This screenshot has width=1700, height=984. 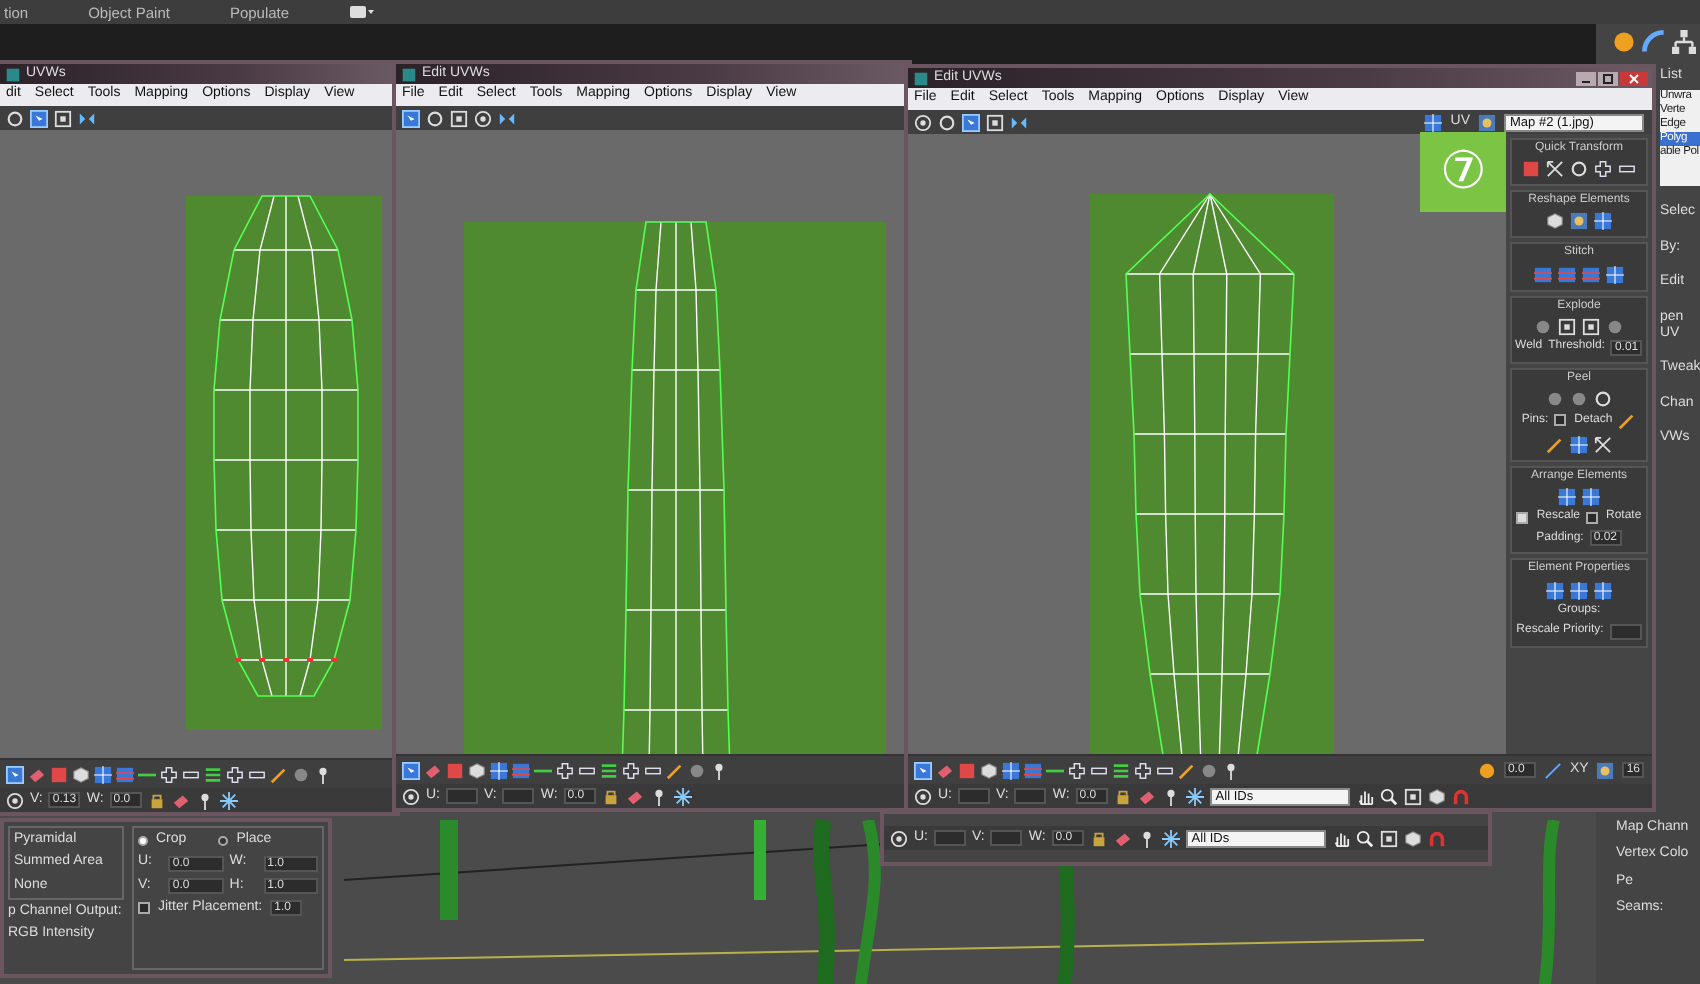 What do you see at coordinates (1684, 42) in the screenshot?
I see `tree-icon` at bounding box center [1684, 42].